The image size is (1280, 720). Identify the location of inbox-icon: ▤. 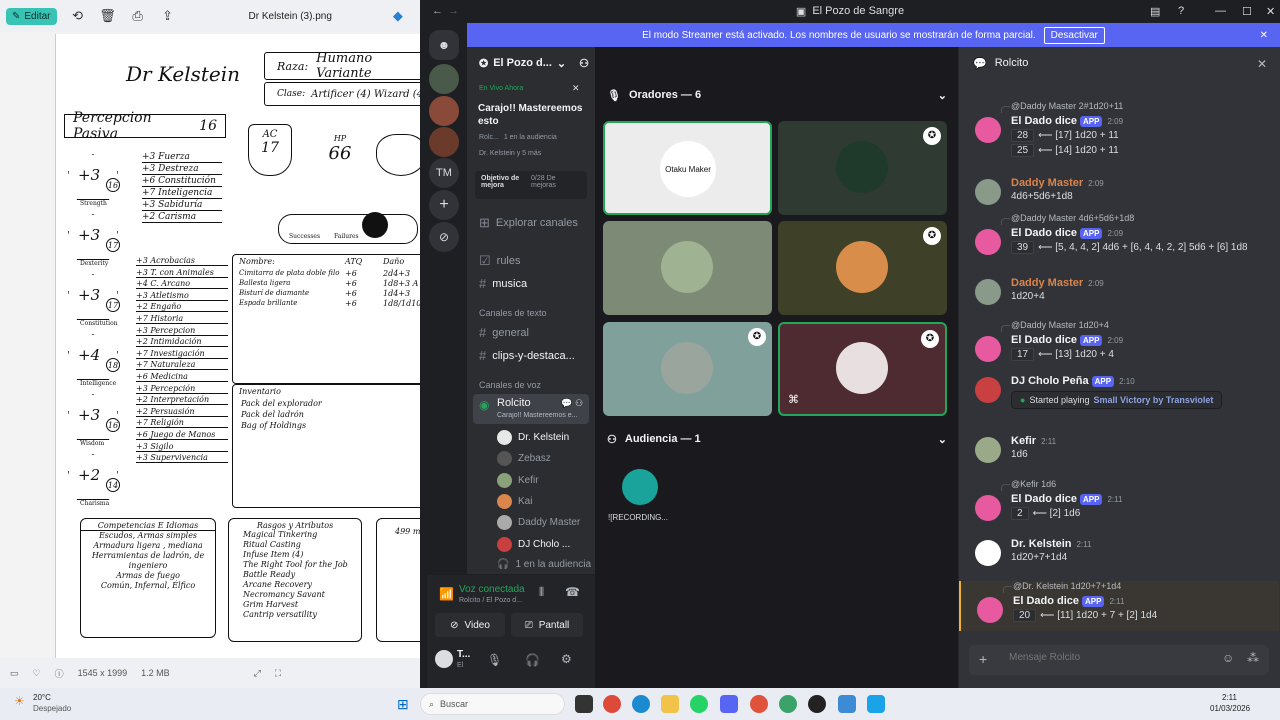
(1155, 11).